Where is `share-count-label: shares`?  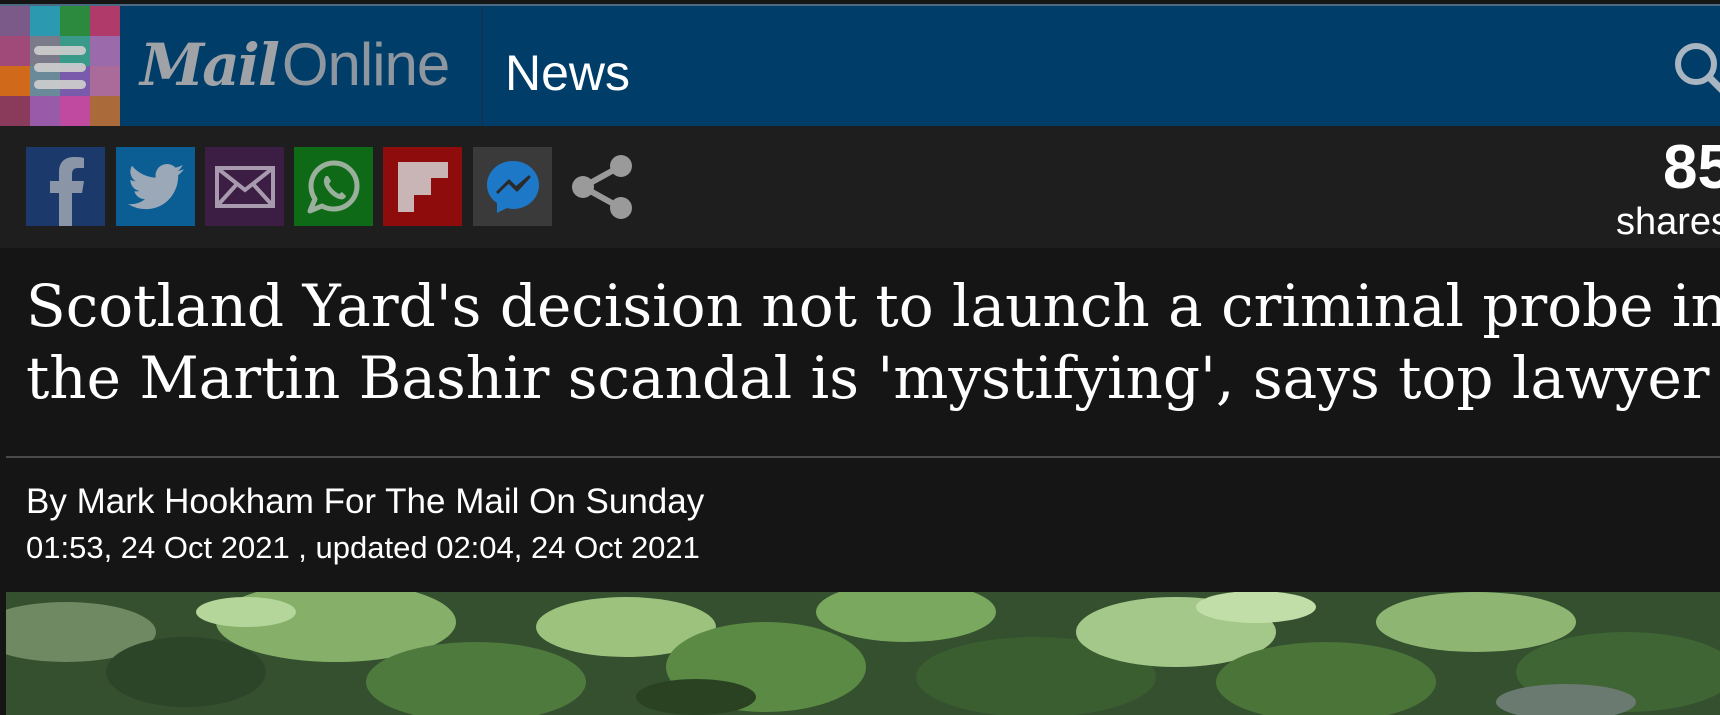 share-count-label: shares is located at coordinates (1668, 222).